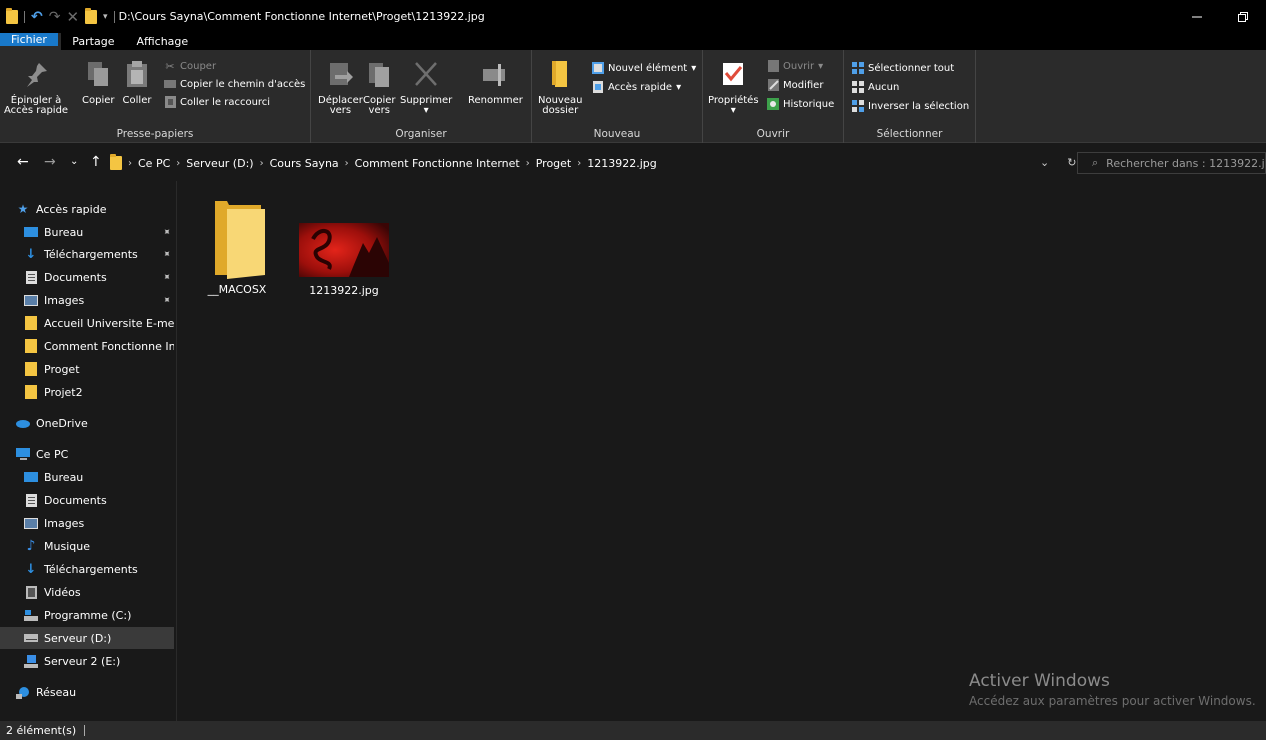 The image size is (1266, 740). Describe the element at coordinates (29, 39) in the screenshot. I see `tab-fichier: Fichier` at that location.